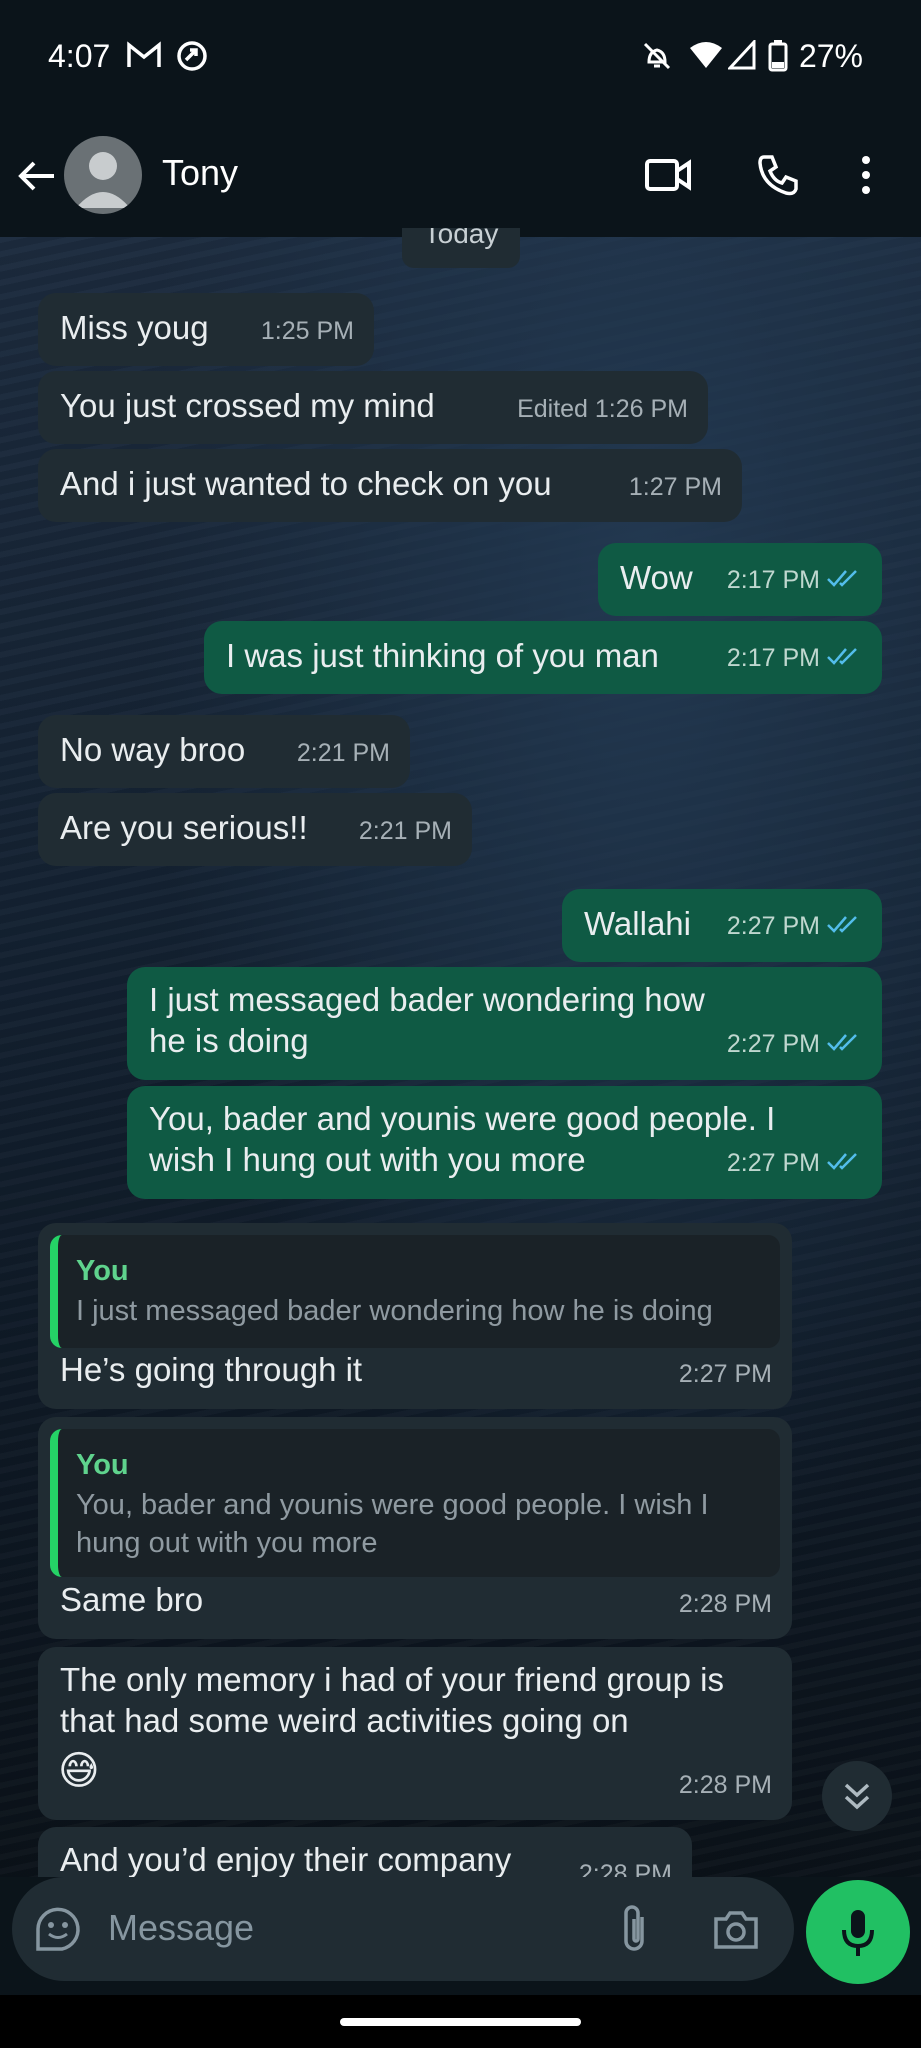 The height and width of the screenshot is (2048, 921). What do you see at coordinates (866, 177) in the screenshot?
I see `more-options-icon` at bounding box center [866, 177].